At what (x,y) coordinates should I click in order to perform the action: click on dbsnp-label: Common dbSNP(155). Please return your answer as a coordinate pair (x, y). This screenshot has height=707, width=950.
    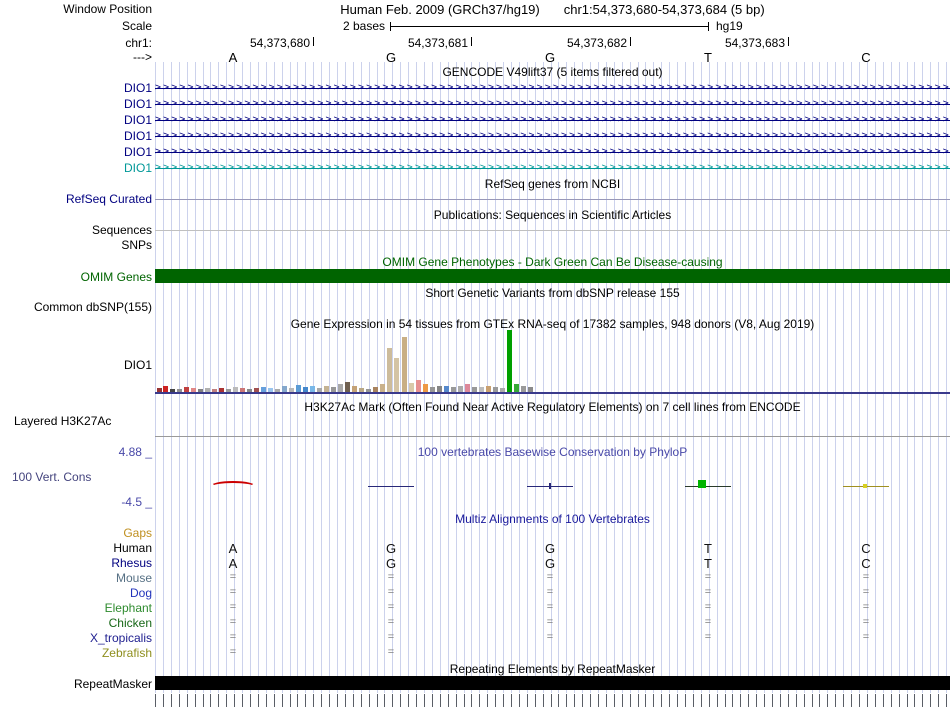
    Looking at the image, I should click on (93, 307).